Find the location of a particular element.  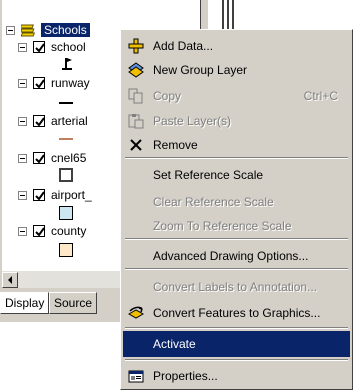

arrow-left-icon is located at coordinates (10, 280).